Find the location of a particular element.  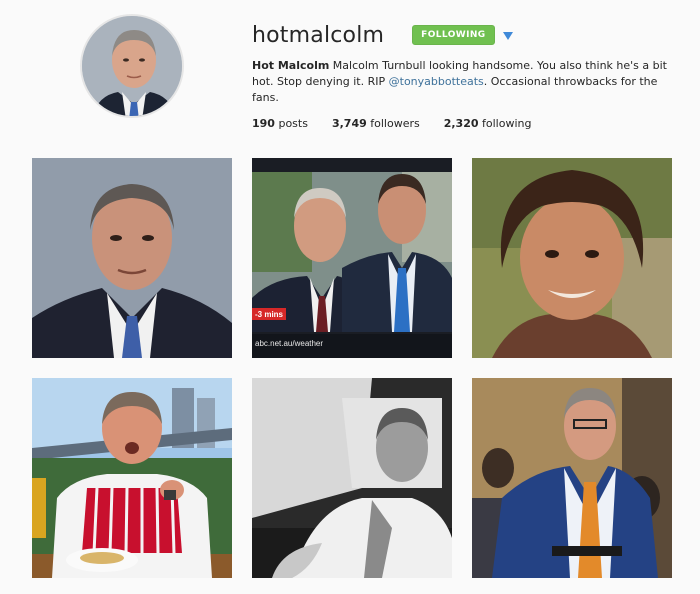

following-stat: 2,320 following is located at coordinates (488, 123).